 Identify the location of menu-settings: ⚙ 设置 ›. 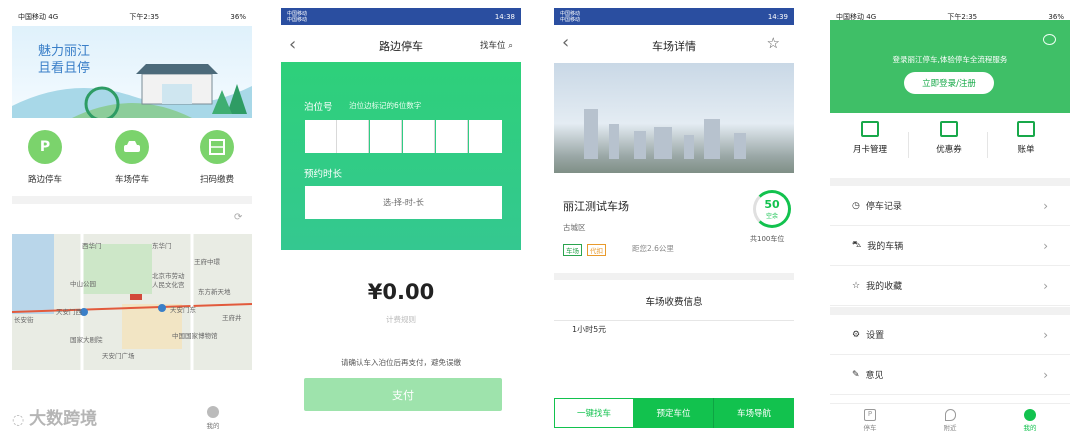
(950, 335).